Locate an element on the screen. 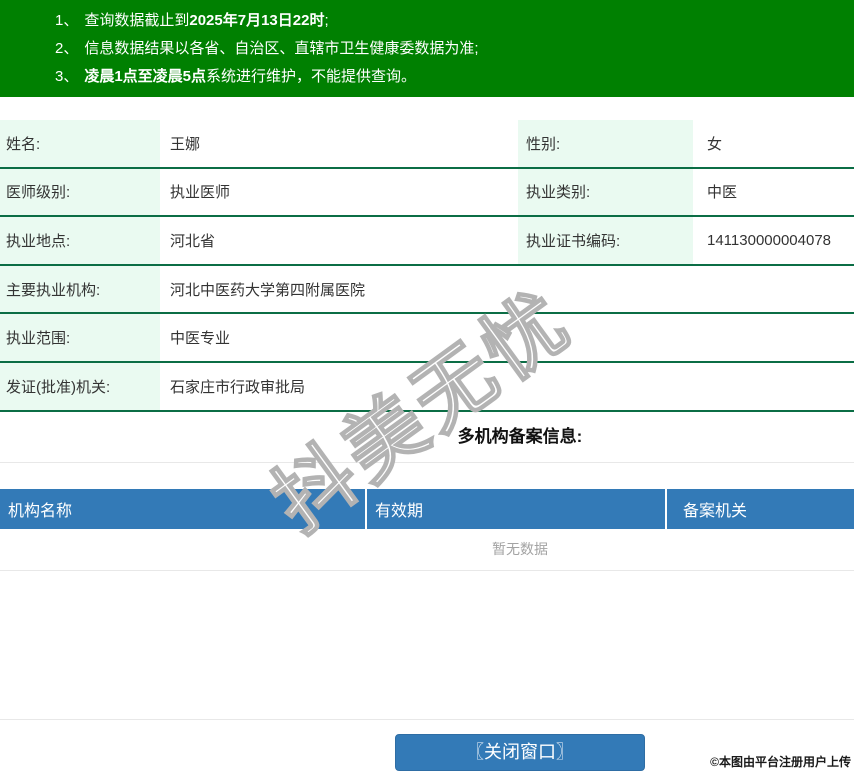 This screenshot has width=854, height=773. field-label-gender: 性别: is located at coordinates (605, 143).